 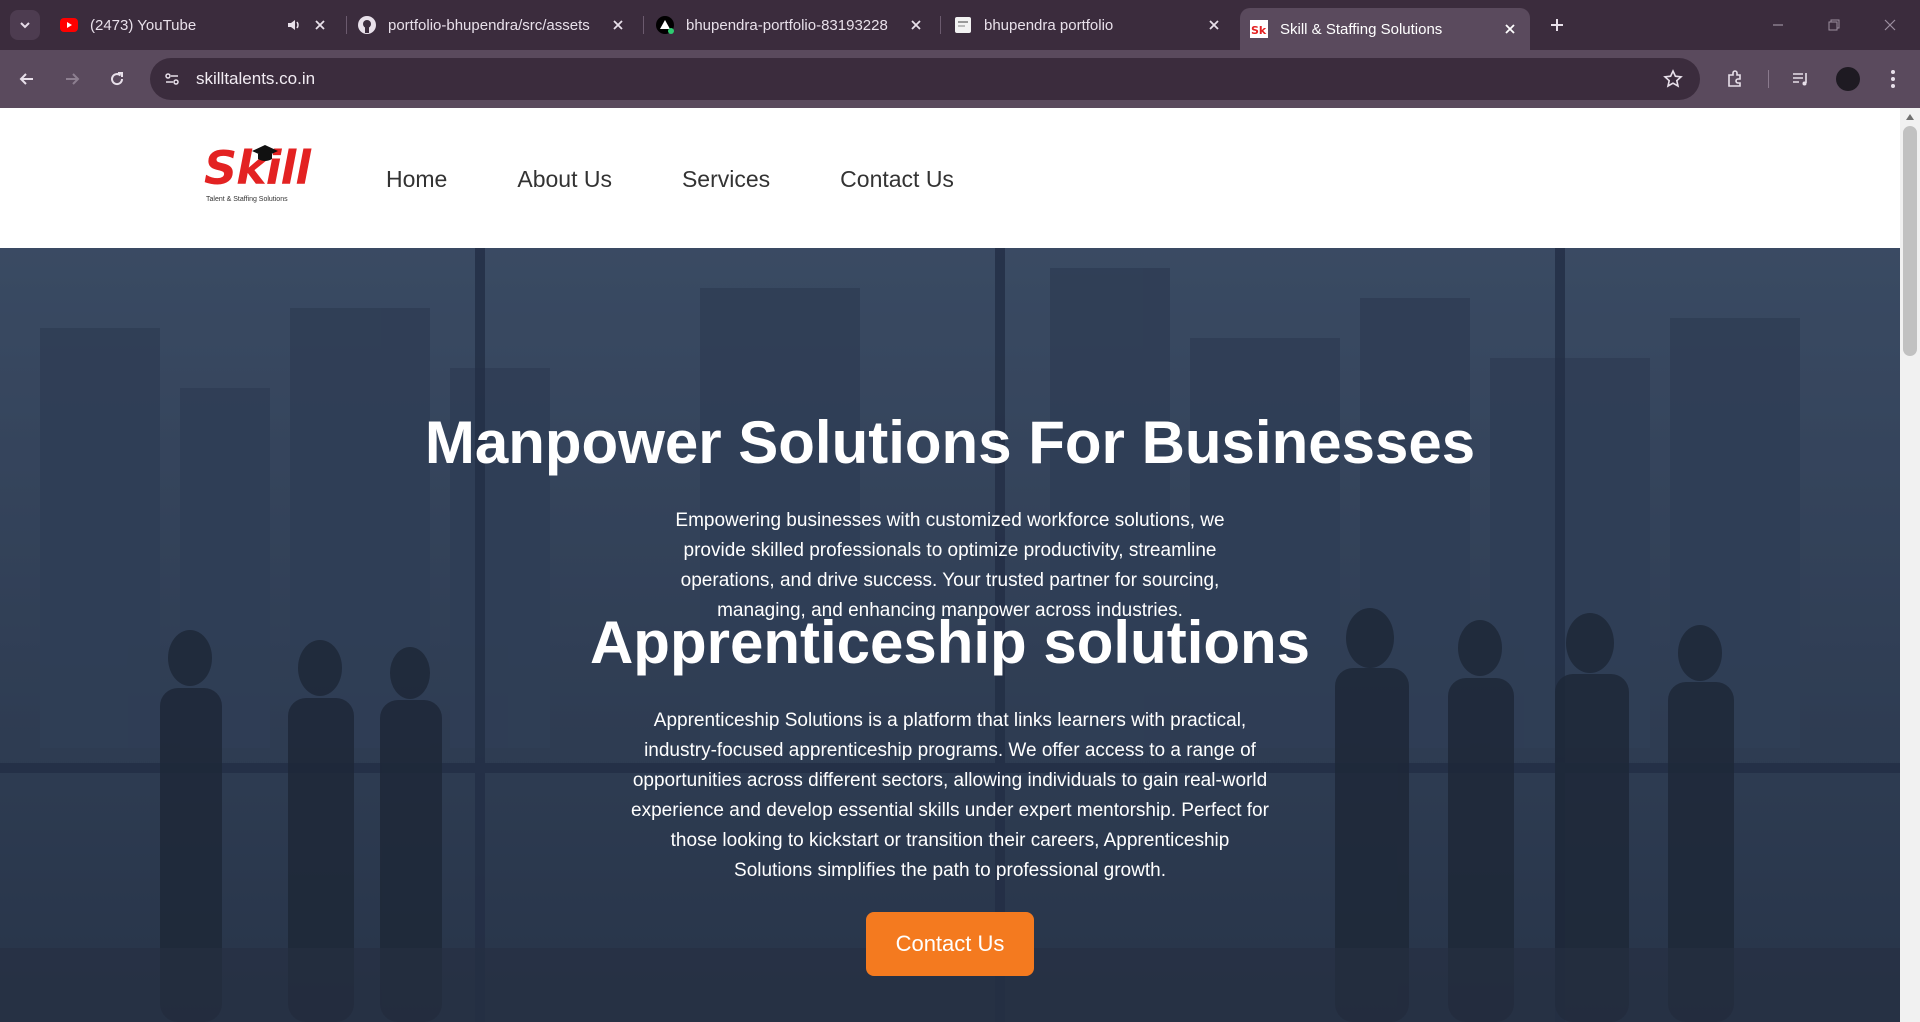 I want to click on site-info-icon, so click(x=172, y=79).